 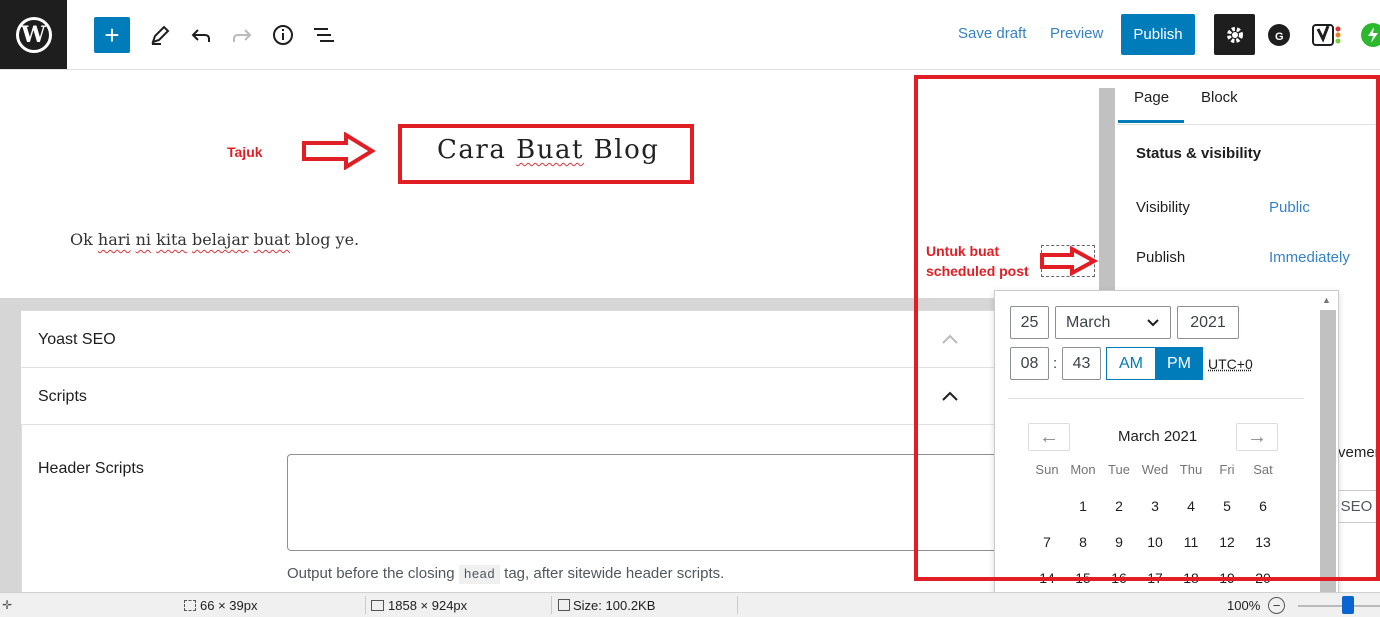 I want to click on paragraph-word: ye., so click(x=347, y=239).